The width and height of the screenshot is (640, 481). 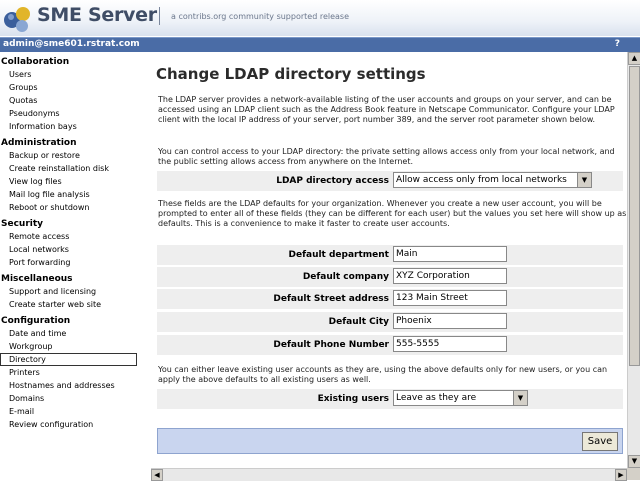 I want to click on department-row: Default department, so click(x=390, y=255).